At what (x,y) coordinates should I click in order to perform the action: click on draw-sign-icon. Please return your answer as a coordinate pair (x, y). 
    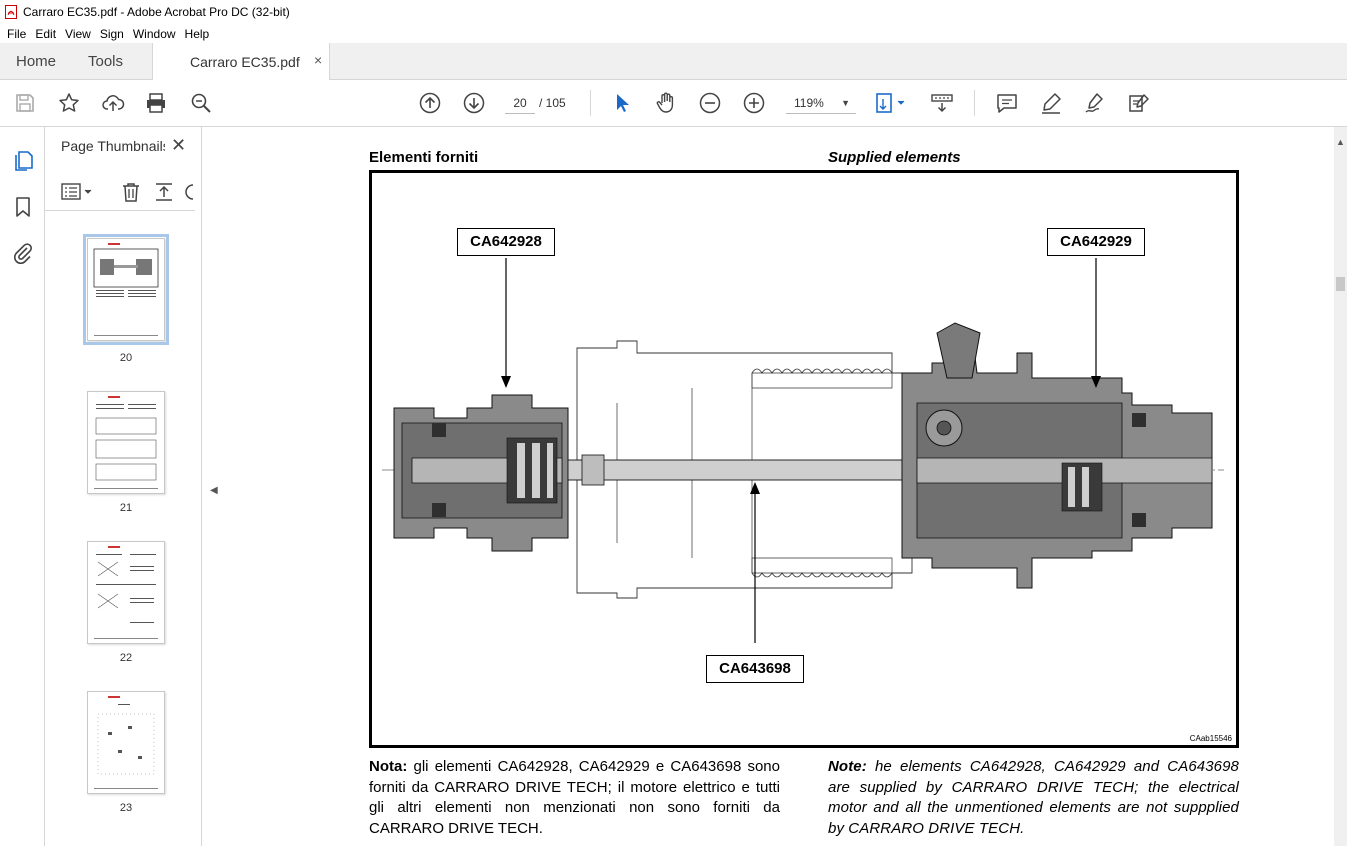
    Looking at the image, I should click on (1095, 103).